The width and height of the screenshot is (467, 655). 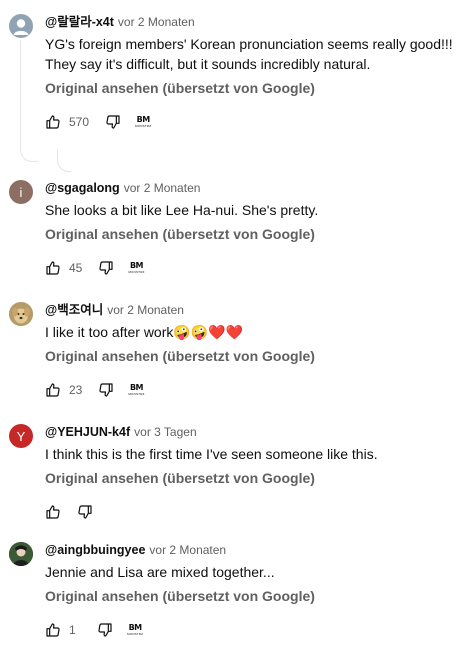 What do you see at coordinates (76, 390) in the screenshot?
I see `like-count: 23` at bounding box center [76, 390].